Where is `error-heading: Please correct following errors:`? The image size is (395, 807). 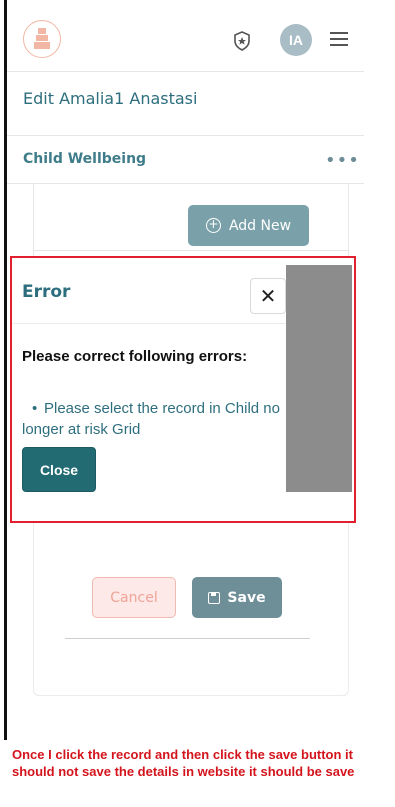
error-heading: Please correct following errors: is located at coordinates (135, 356).